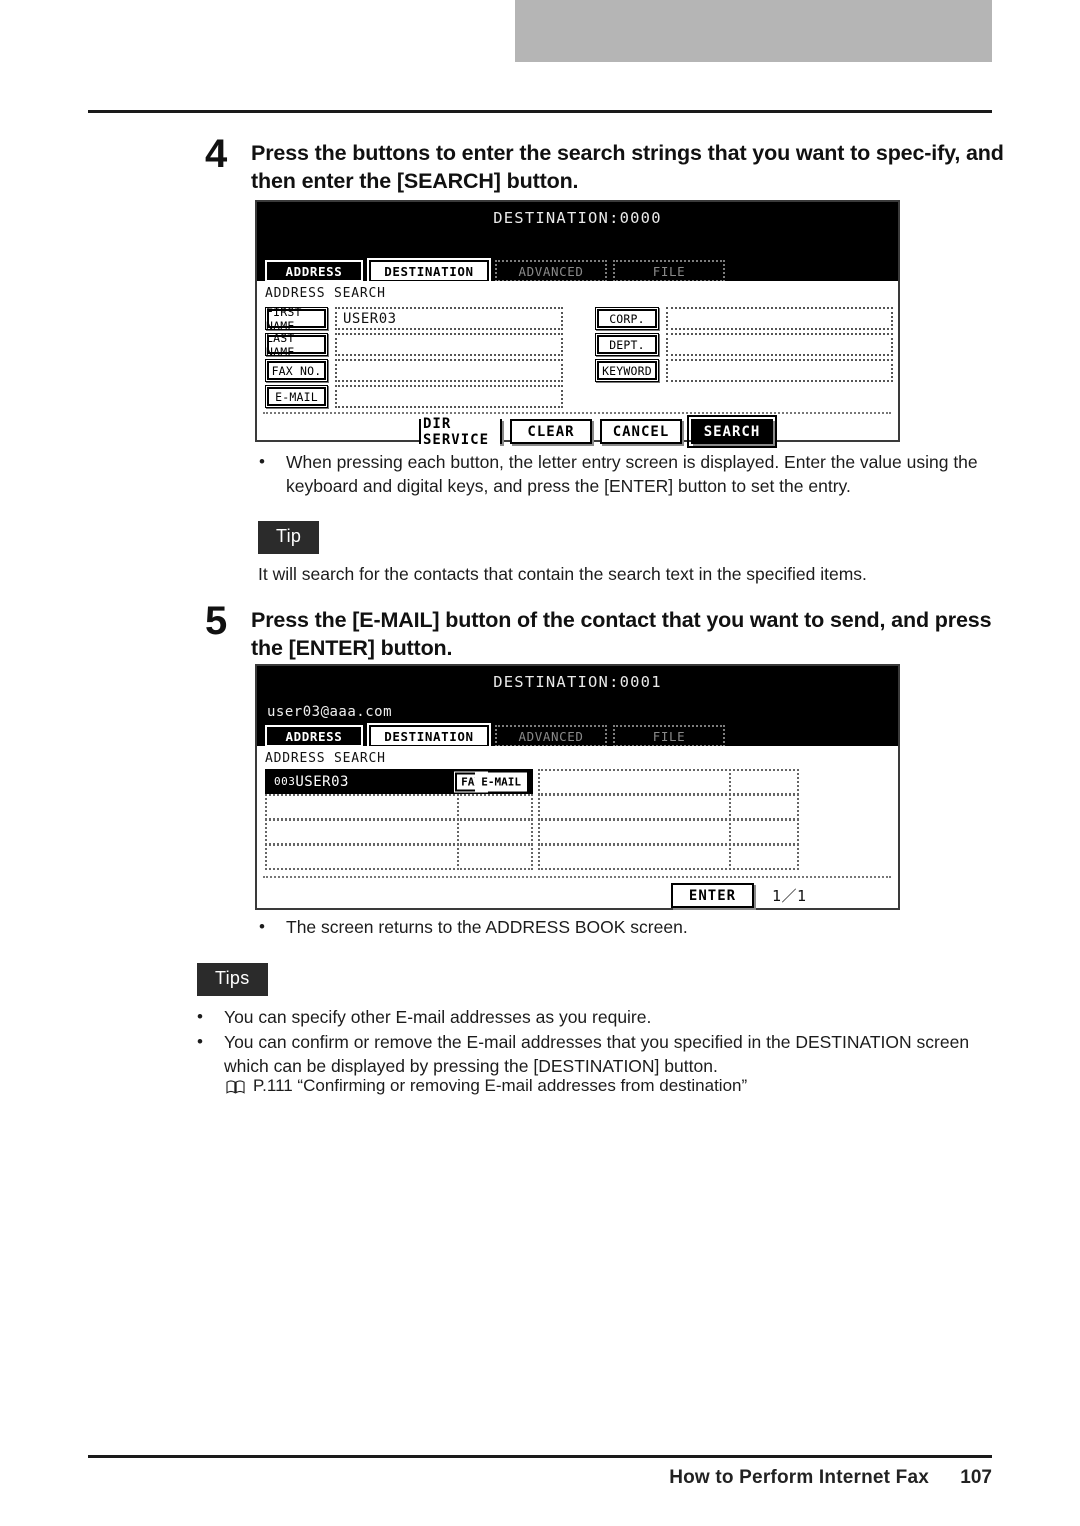  Describe the element at coordinates (764, 807) in the screenshot. I see `result-cell-r2c4` at that location.